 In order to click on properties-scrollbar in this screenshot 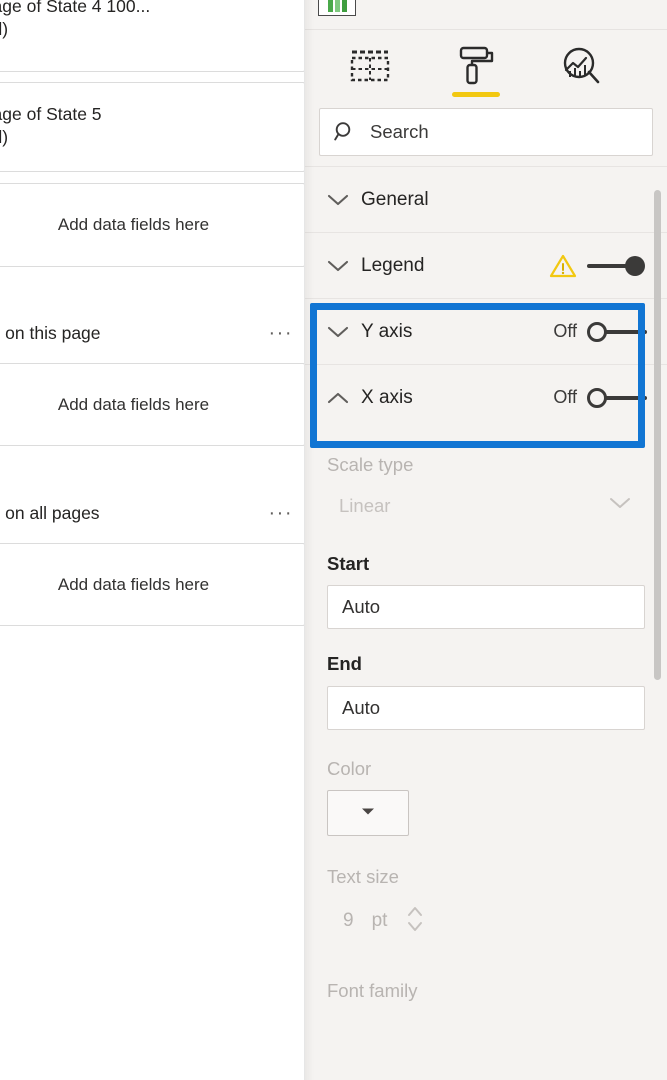, I will do `click(657, 435)`.